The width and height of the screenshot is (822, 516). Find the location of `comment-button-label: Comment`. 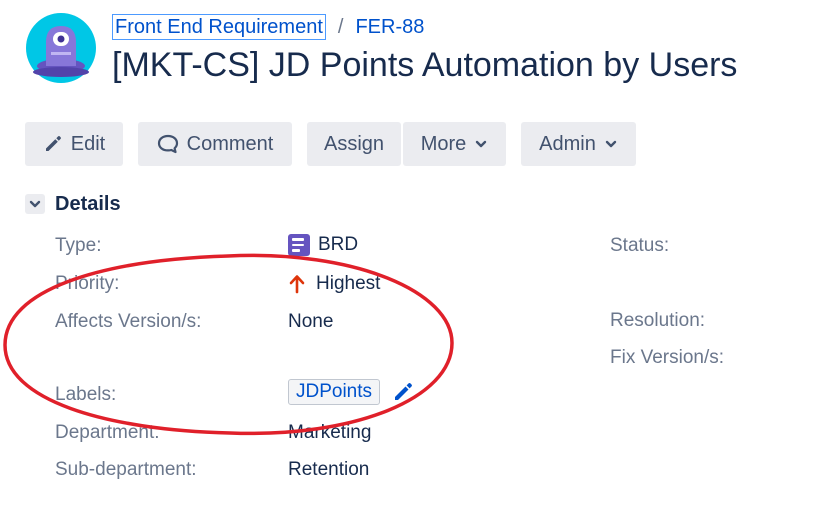

comment-button-label: Comment is located at coordinates (230, 143).